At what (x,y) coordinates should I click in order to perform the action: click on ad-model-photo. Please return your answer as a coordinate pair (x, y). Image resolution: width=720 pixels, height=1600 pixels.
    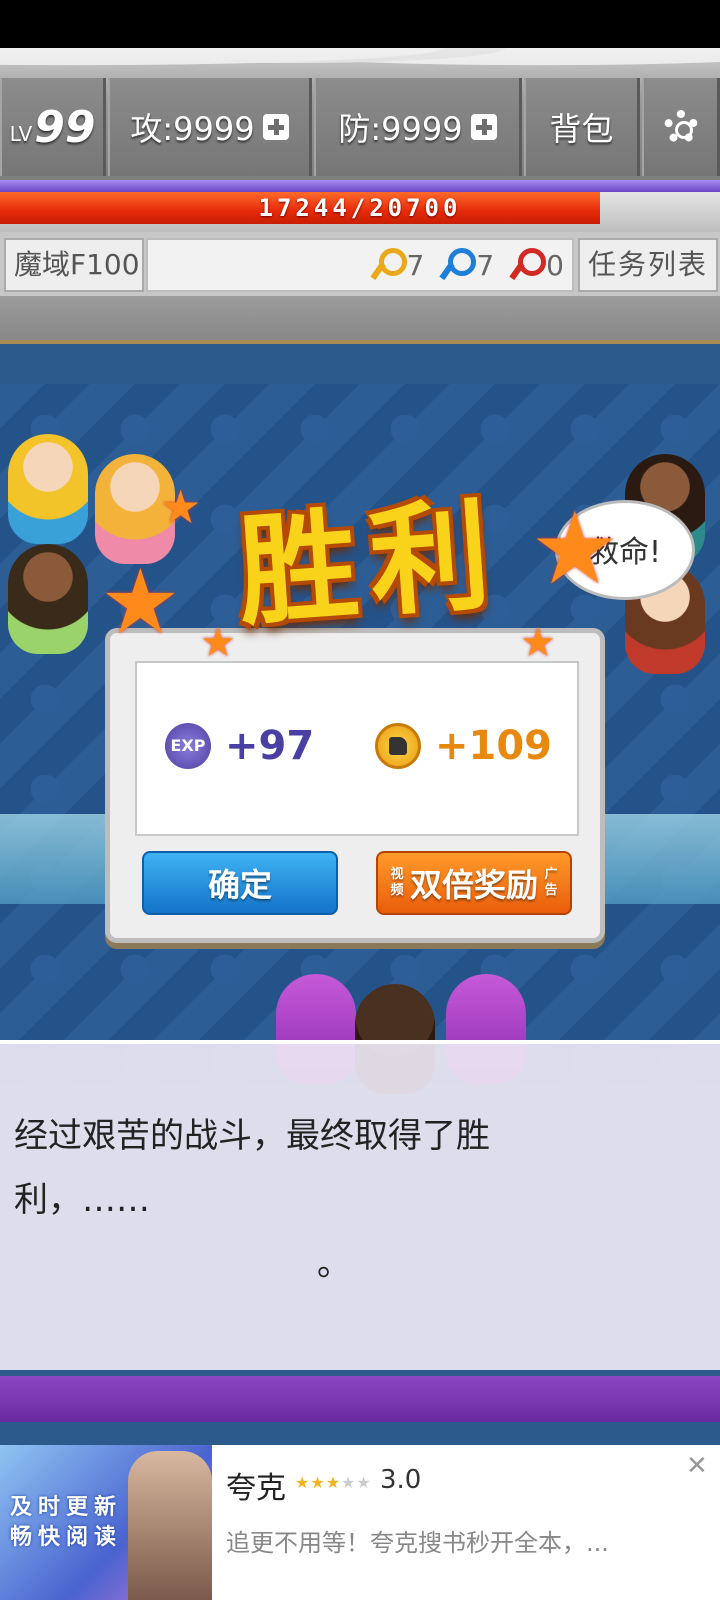
    Looking at the image, I should click on (170, 1525).